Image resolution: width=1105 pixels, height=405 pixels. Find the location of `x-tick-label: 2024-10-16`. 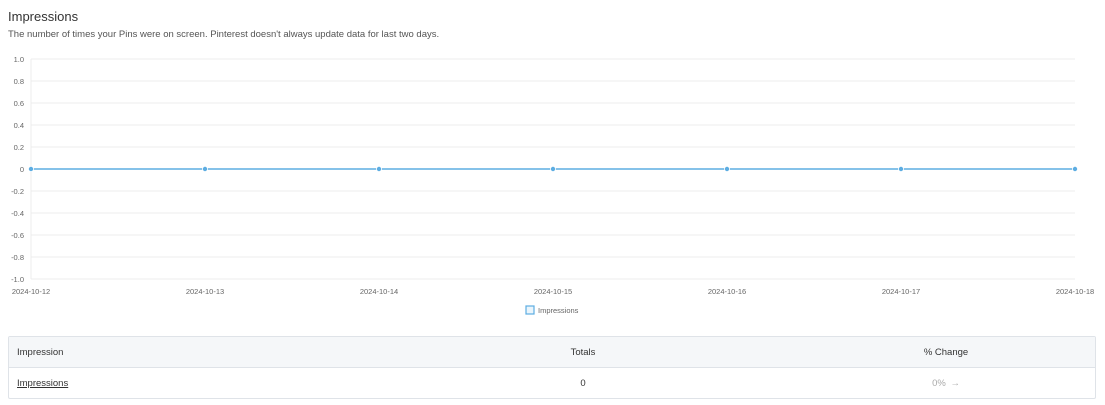

x-tick-label: 2024-10-16 is located at coordinates (727, 291).